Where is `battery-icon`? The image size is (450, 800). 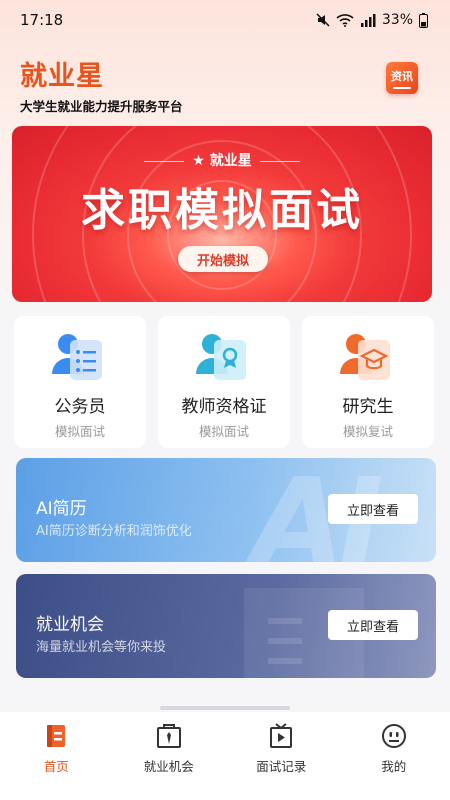
battery-icon is located at coordinates (423, 20).